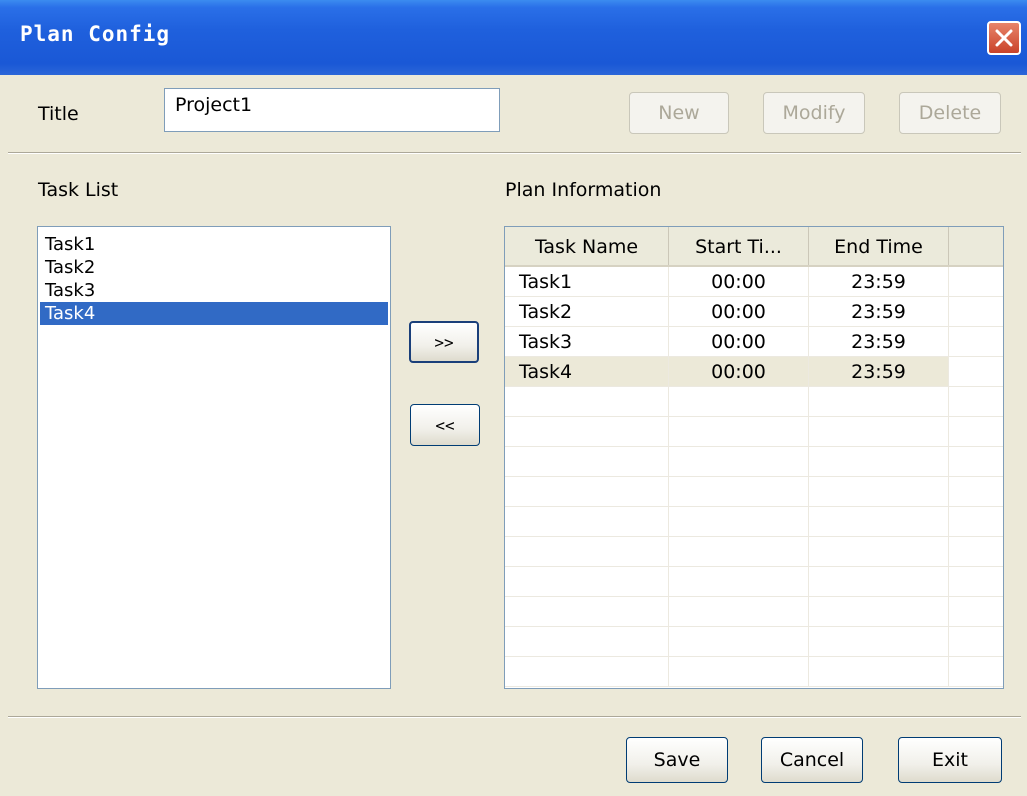  What do you see at coordinates (445, 425) in the screenshot?
I see `remove-from-plan-button: <<` at bounding box center [445, 425].